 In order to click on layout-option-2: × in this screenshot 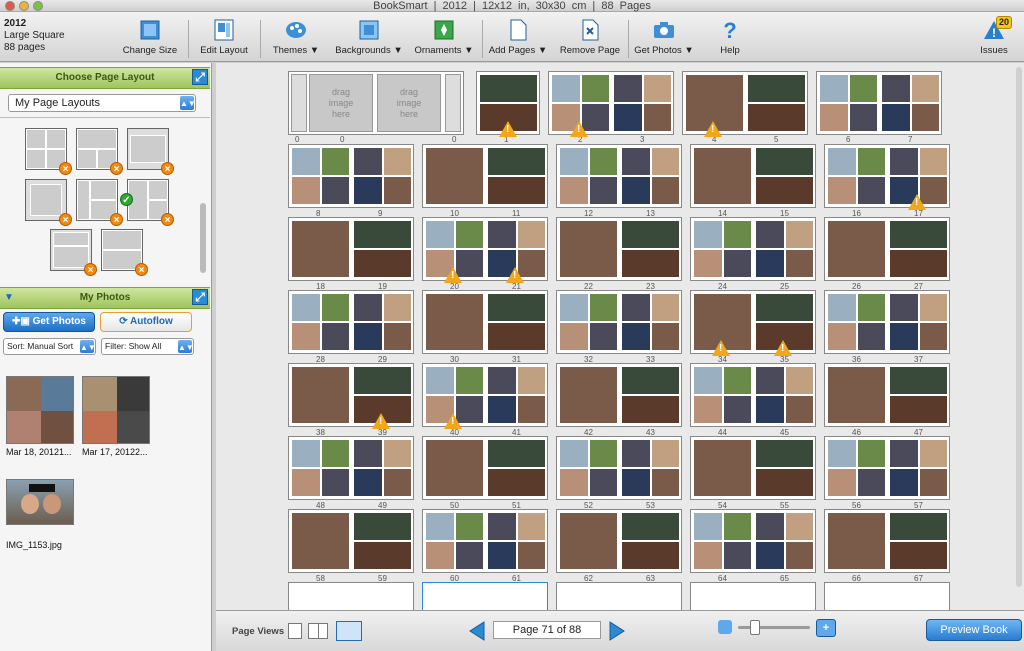, I will do `click(99, 151)`.